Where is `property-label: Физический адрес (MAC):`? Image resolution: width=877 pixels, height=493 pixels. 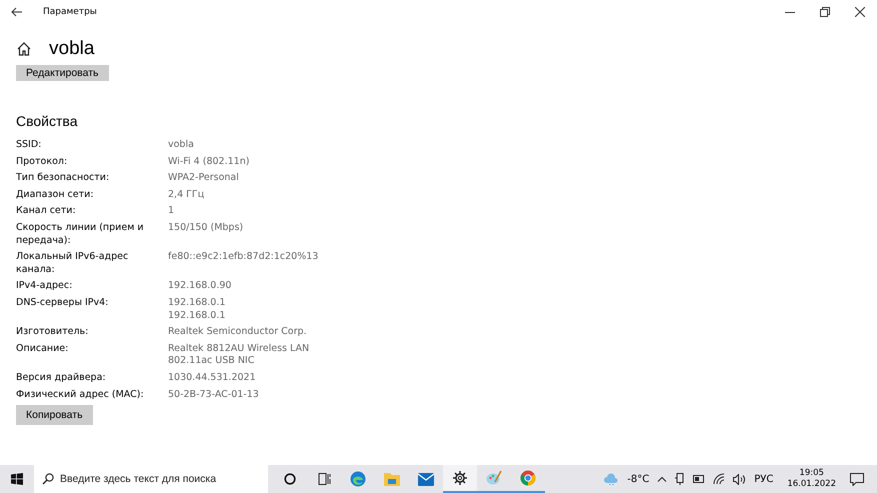
property-label: Физический адрес (MAC): is located at coordinates (80, 395).